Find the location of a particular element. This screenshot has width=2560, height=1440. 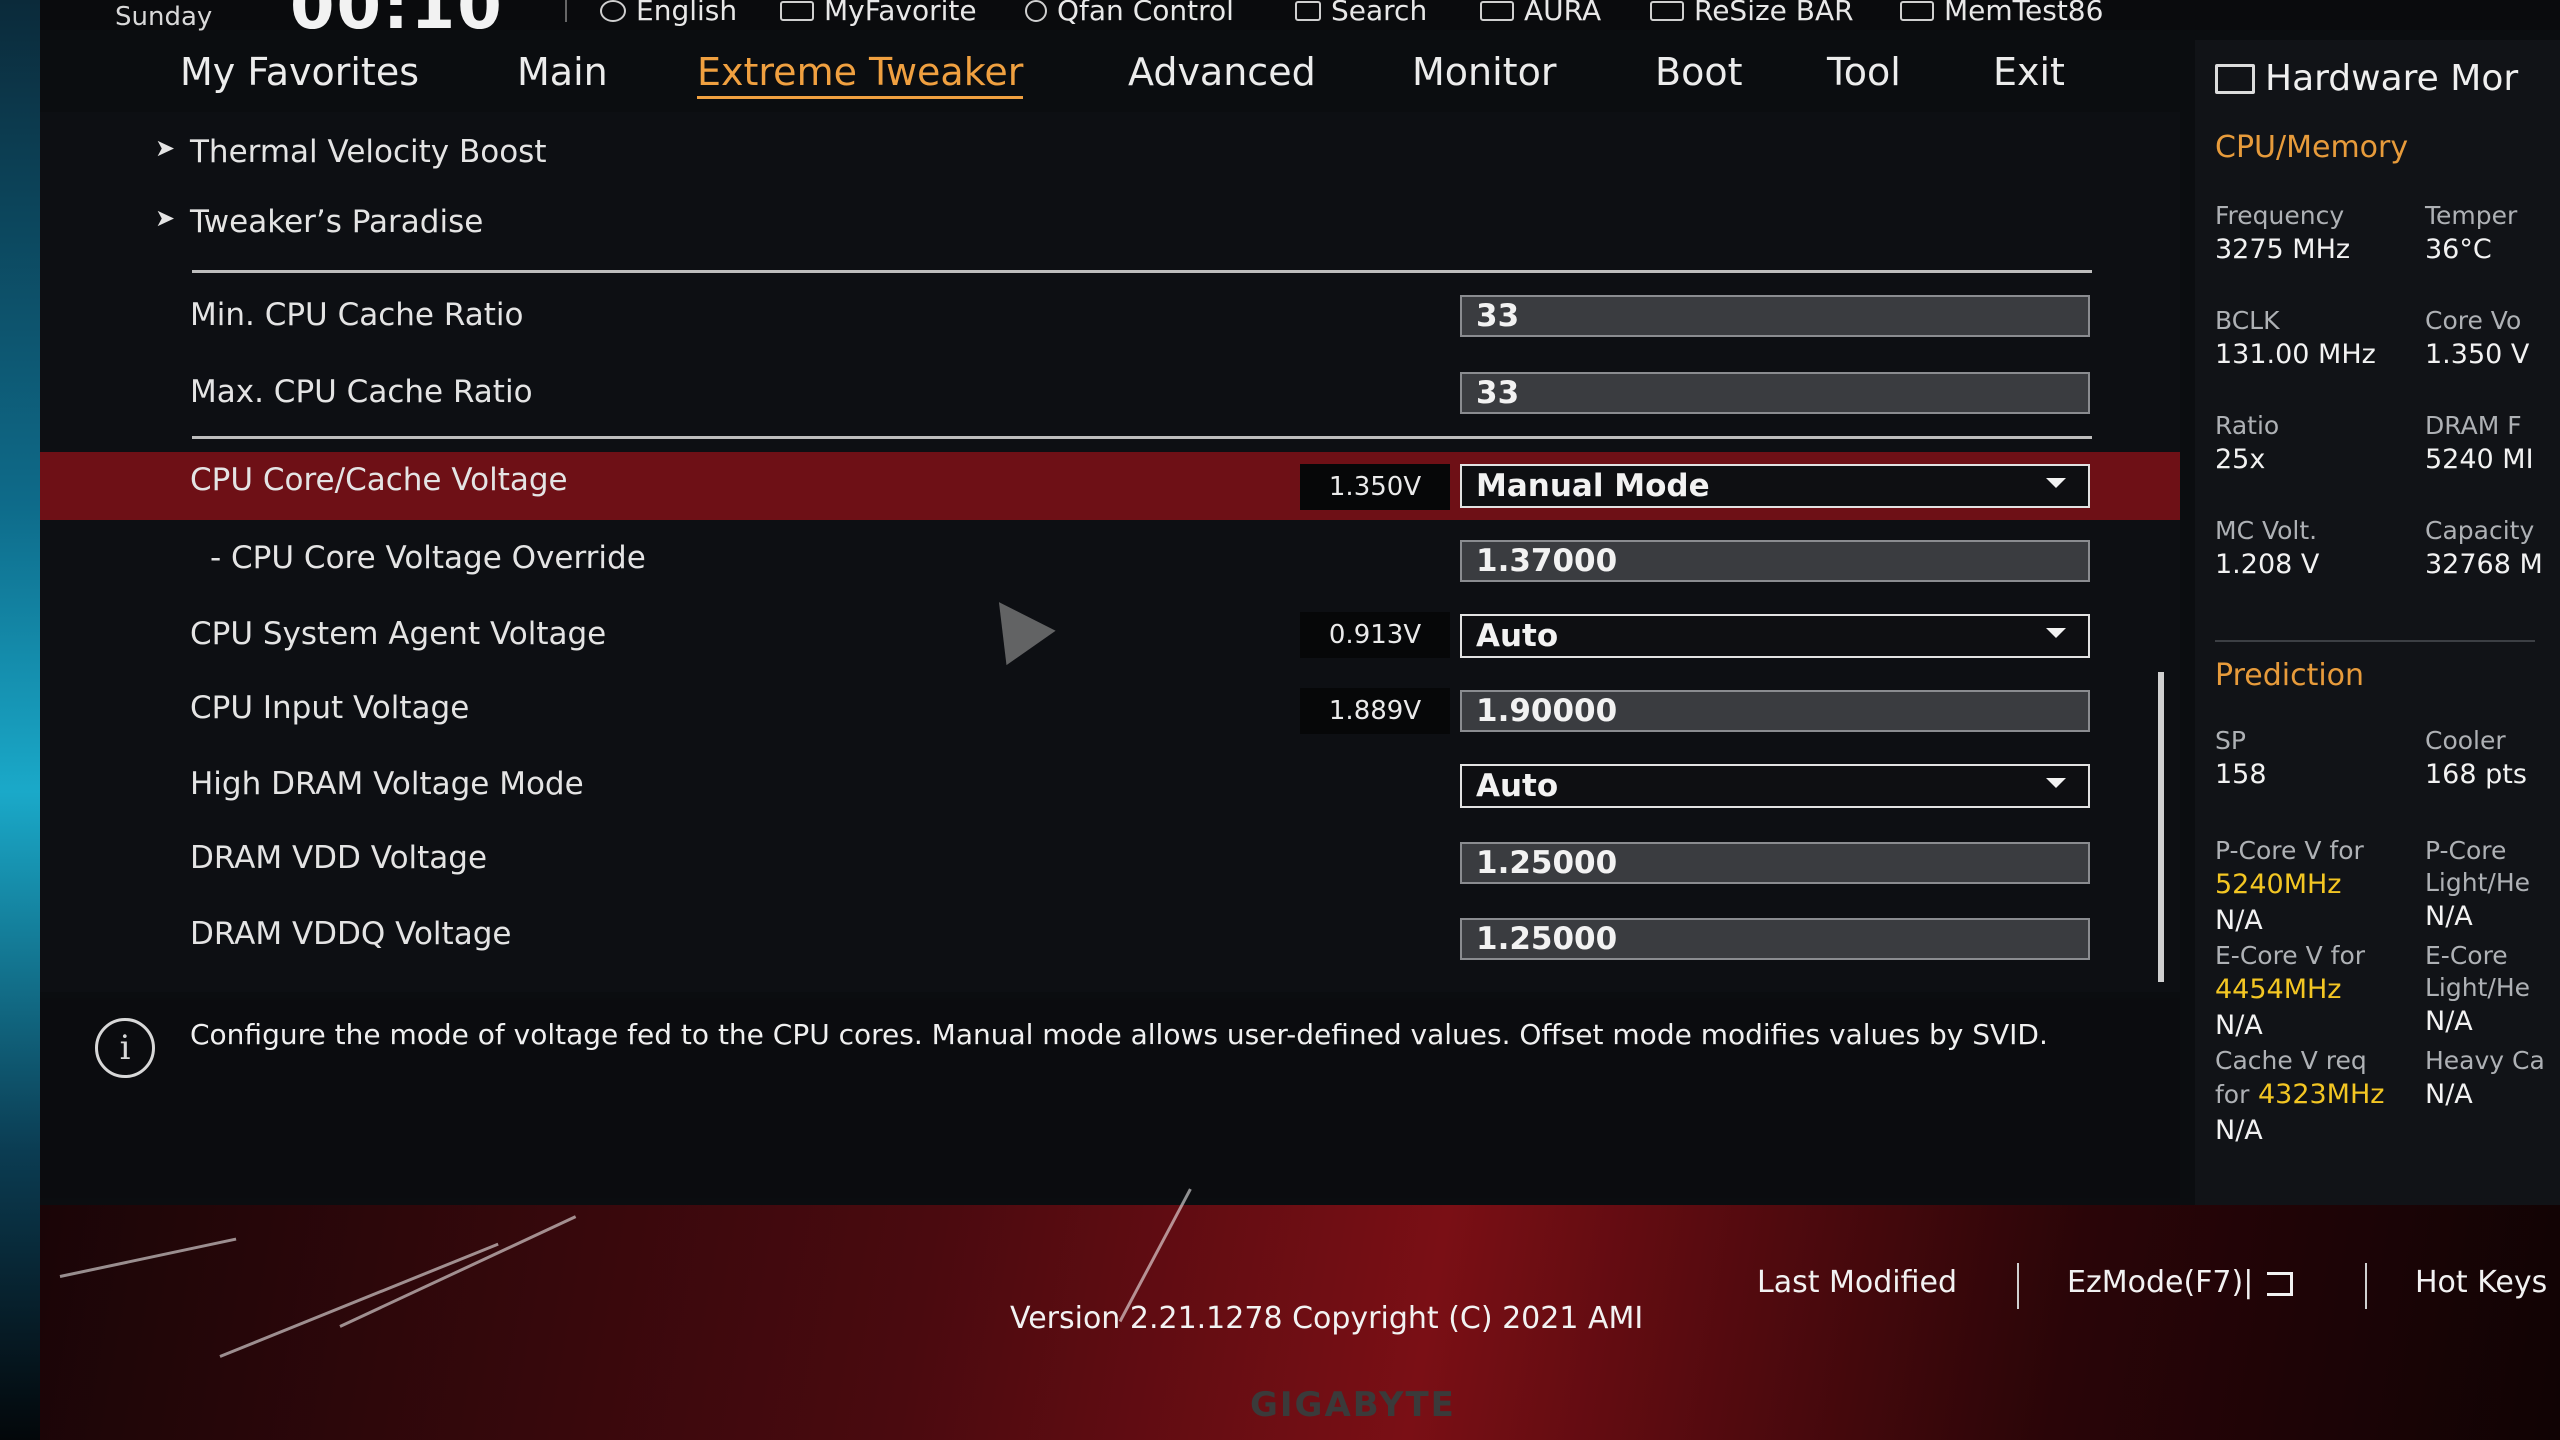

row-high-dram-voltage-mode: High DRAM Voltage Mode Auto is located at coordinates (1110, 787).